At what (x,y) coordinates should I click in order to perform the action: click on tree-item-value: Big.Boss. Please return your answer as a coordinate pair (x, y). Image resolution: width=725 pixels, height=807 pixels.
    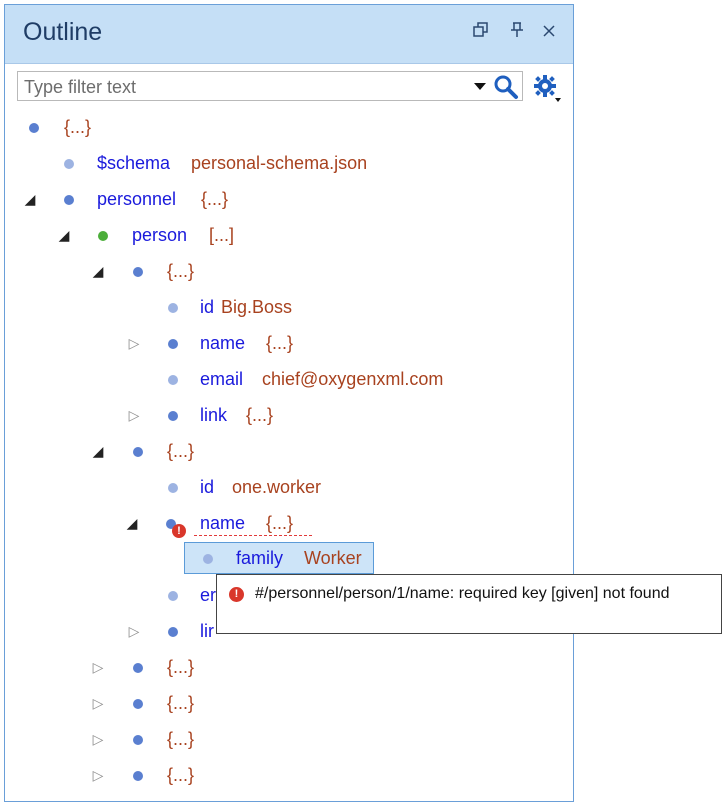
    Looking at the image, I should click on (257, 307).